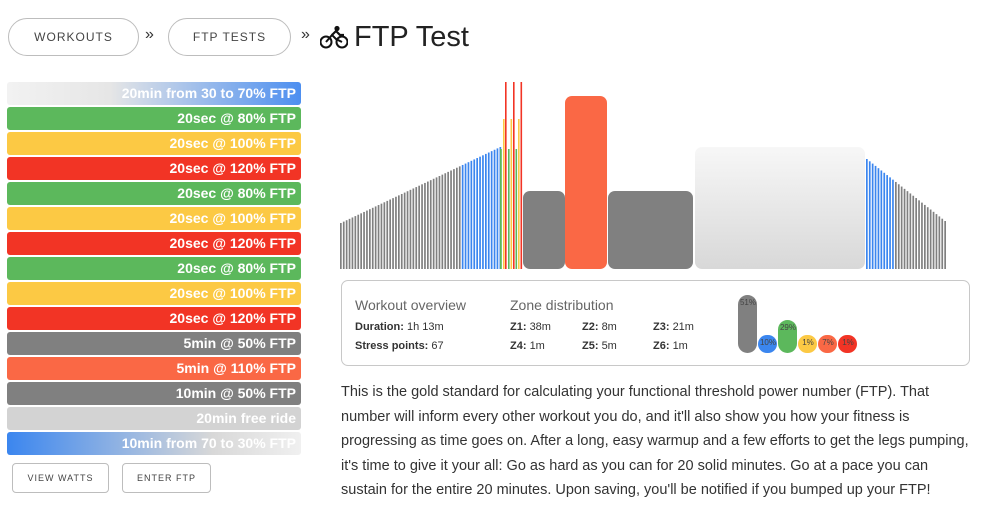  Describe the element at coordinates (425, 327) in the screenshot. I see `duration-value: 1h 13m` at that location.